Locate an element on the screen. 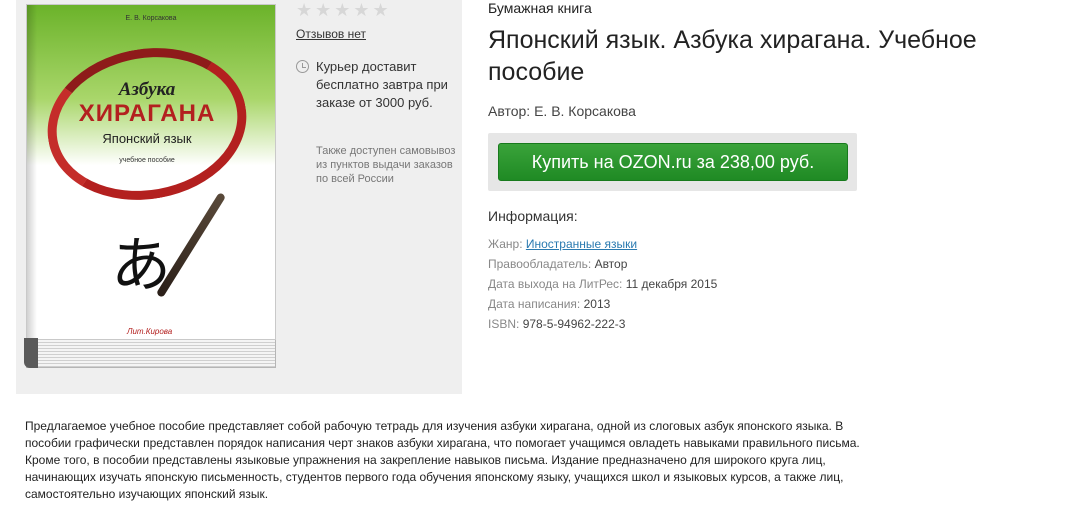  info-key: Жанр: is located at coordinates (505, 244).